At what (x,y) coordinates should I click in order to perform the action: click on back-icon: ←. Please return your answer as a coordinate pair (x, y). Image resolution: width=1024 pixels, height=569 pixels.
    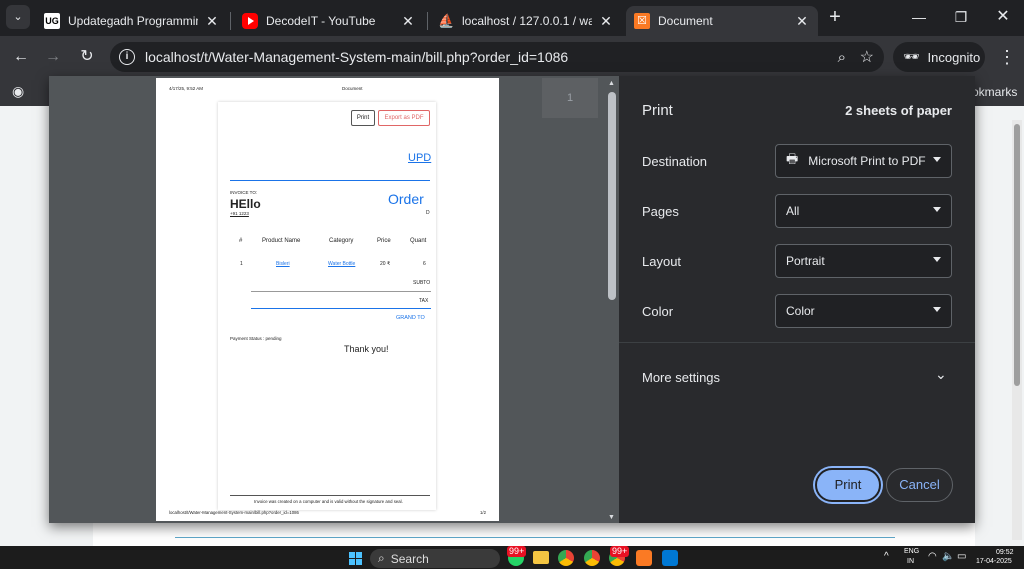
    Looking at the image, I should click on (21, 57).